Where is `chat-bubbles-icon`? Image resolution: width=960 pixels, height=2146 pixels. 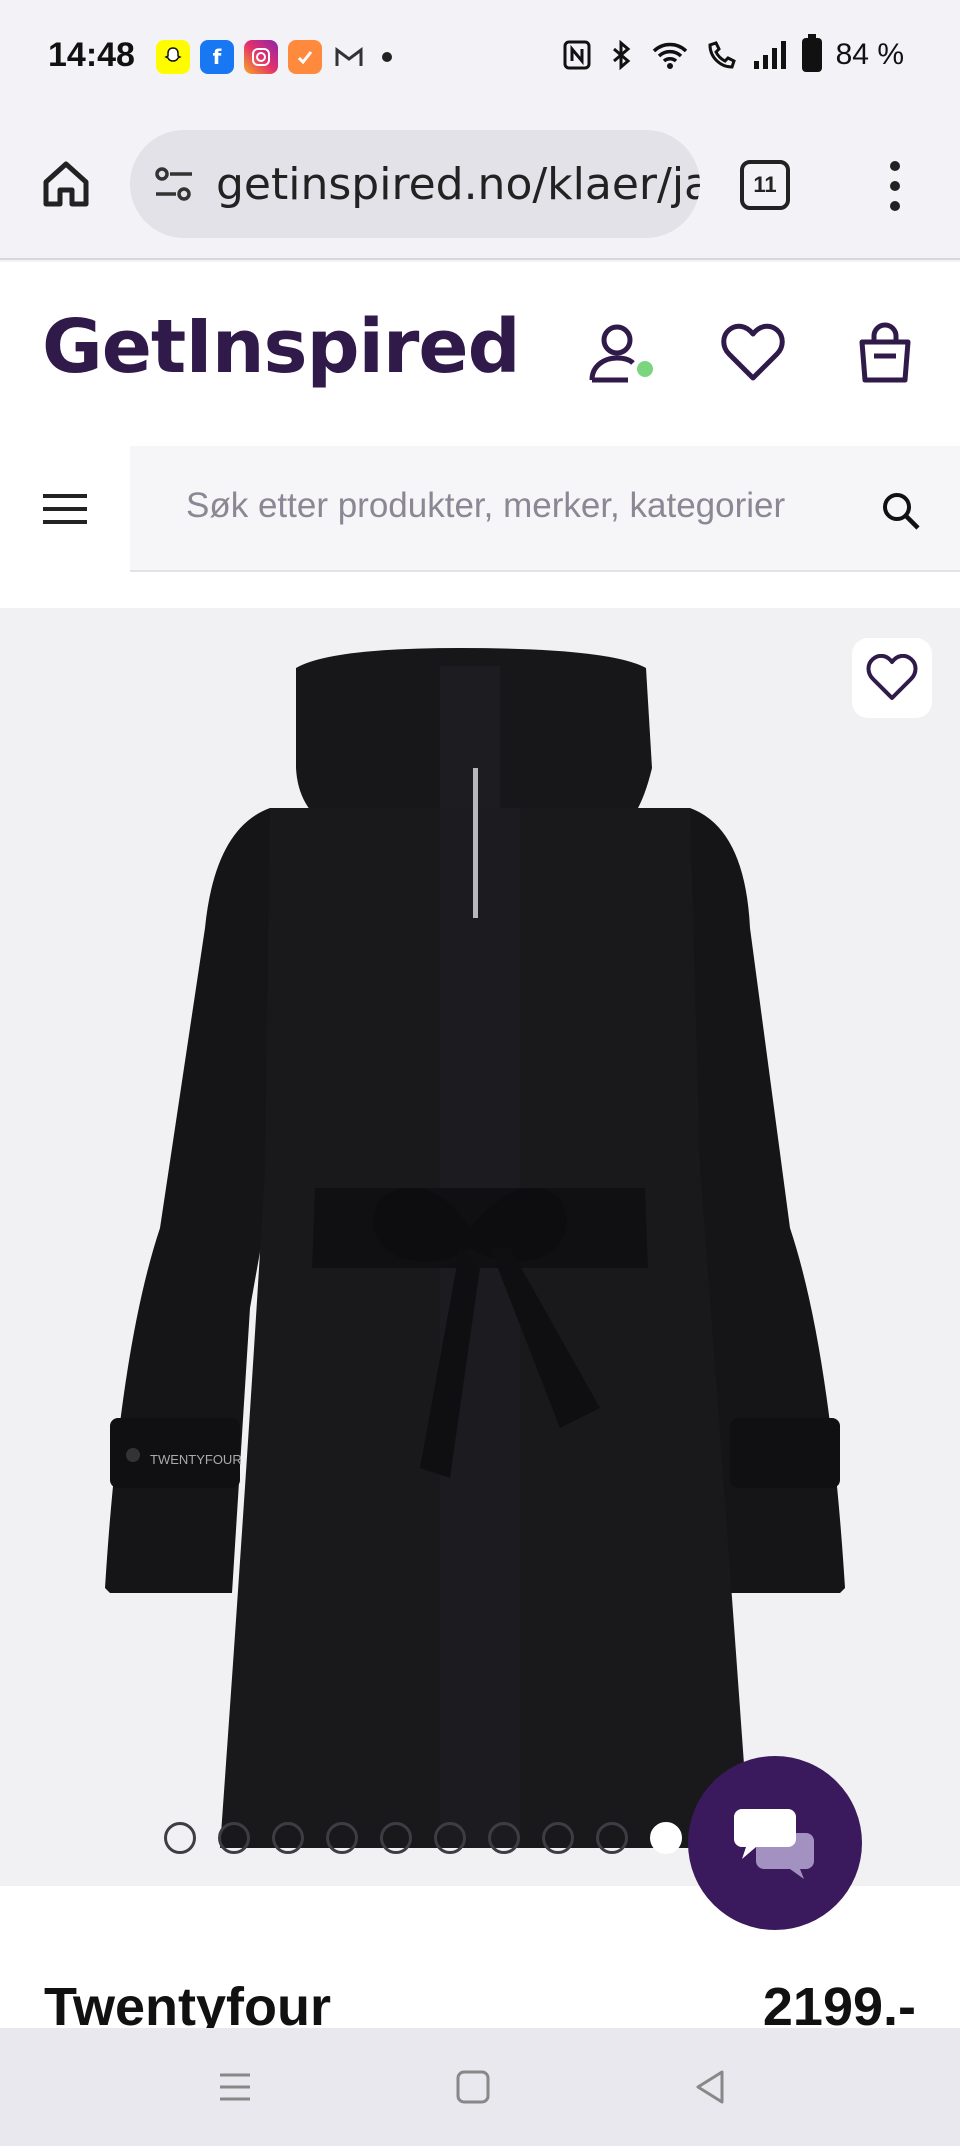
chat-bubbles-icon is located at coordinates (774, 1844).